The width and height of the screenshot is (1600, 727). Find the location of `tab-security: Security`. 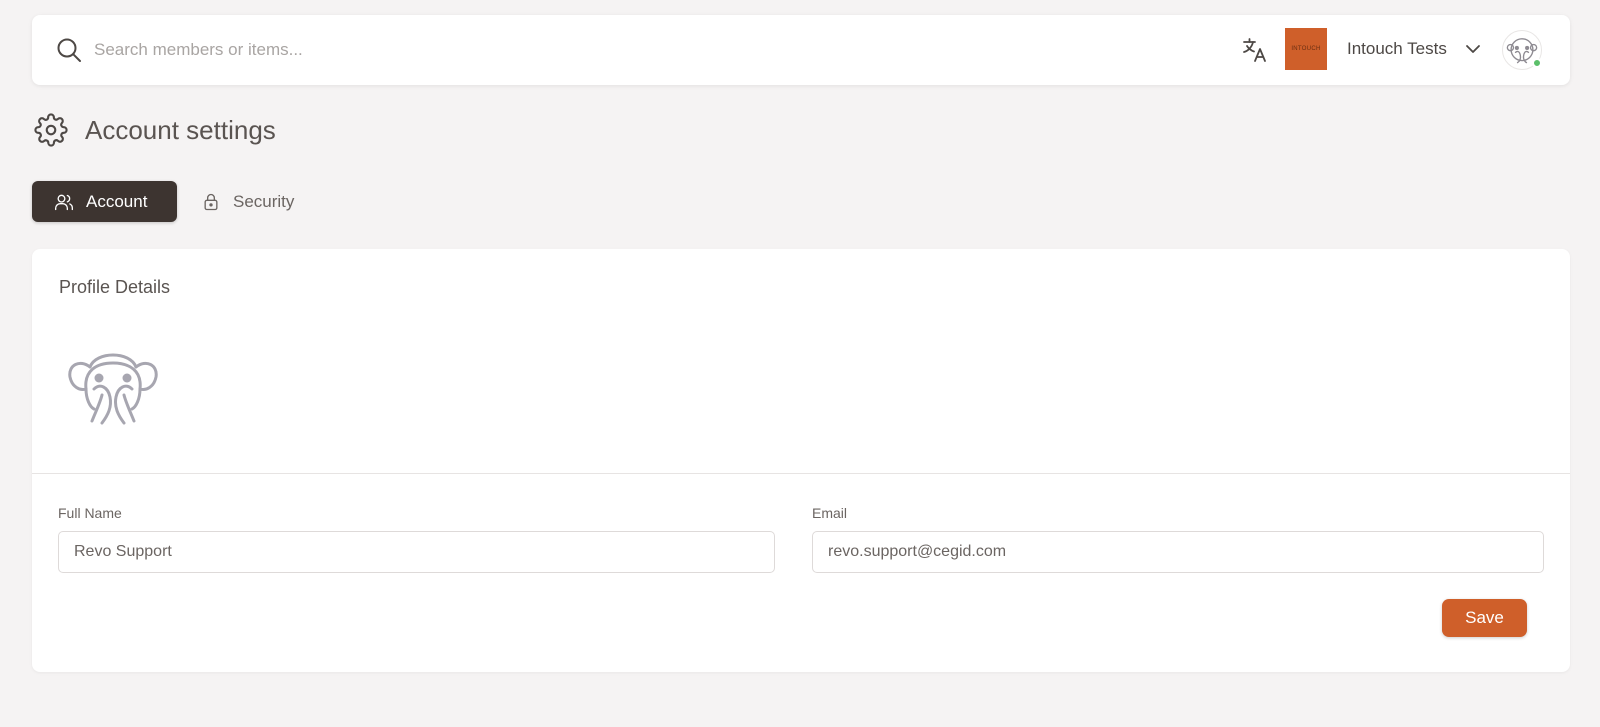

tab-security: Security is located at coordinates (247, 201).